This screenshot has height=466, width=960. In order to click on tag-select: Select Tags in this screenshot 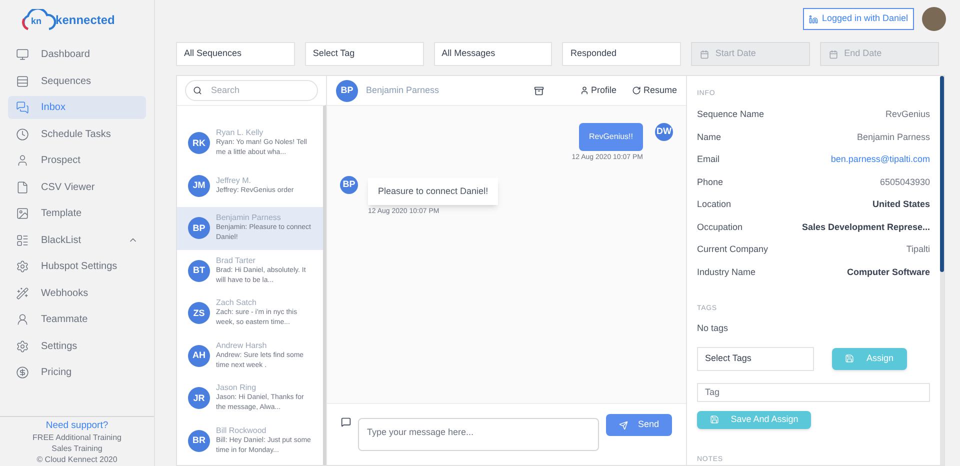, I will do `click(755, 358)`.